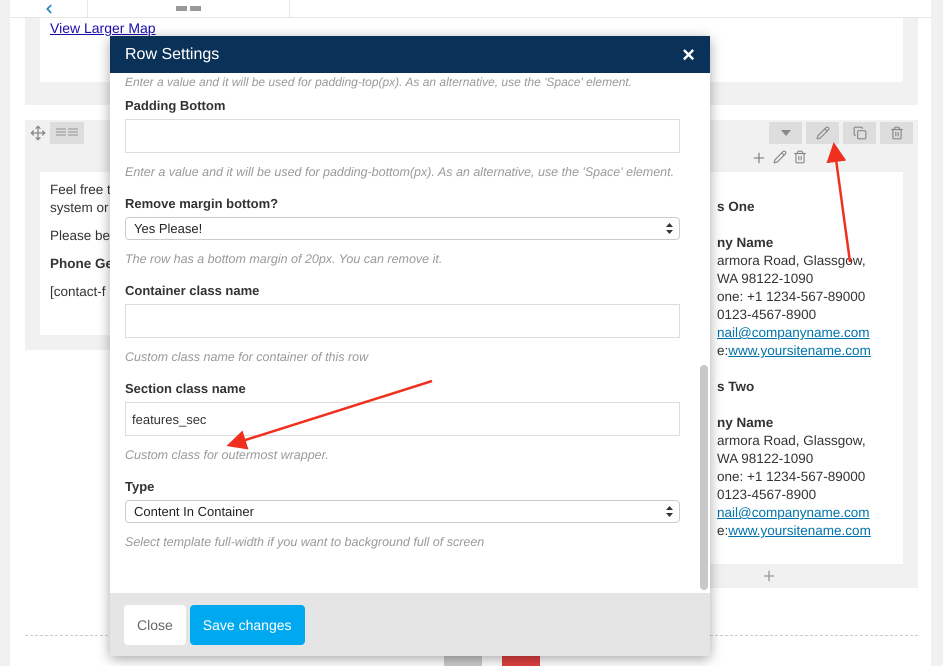 Image resolution: width=943 pixels, height=666 pixels. I want to click on delete-button, so click(896, 133).